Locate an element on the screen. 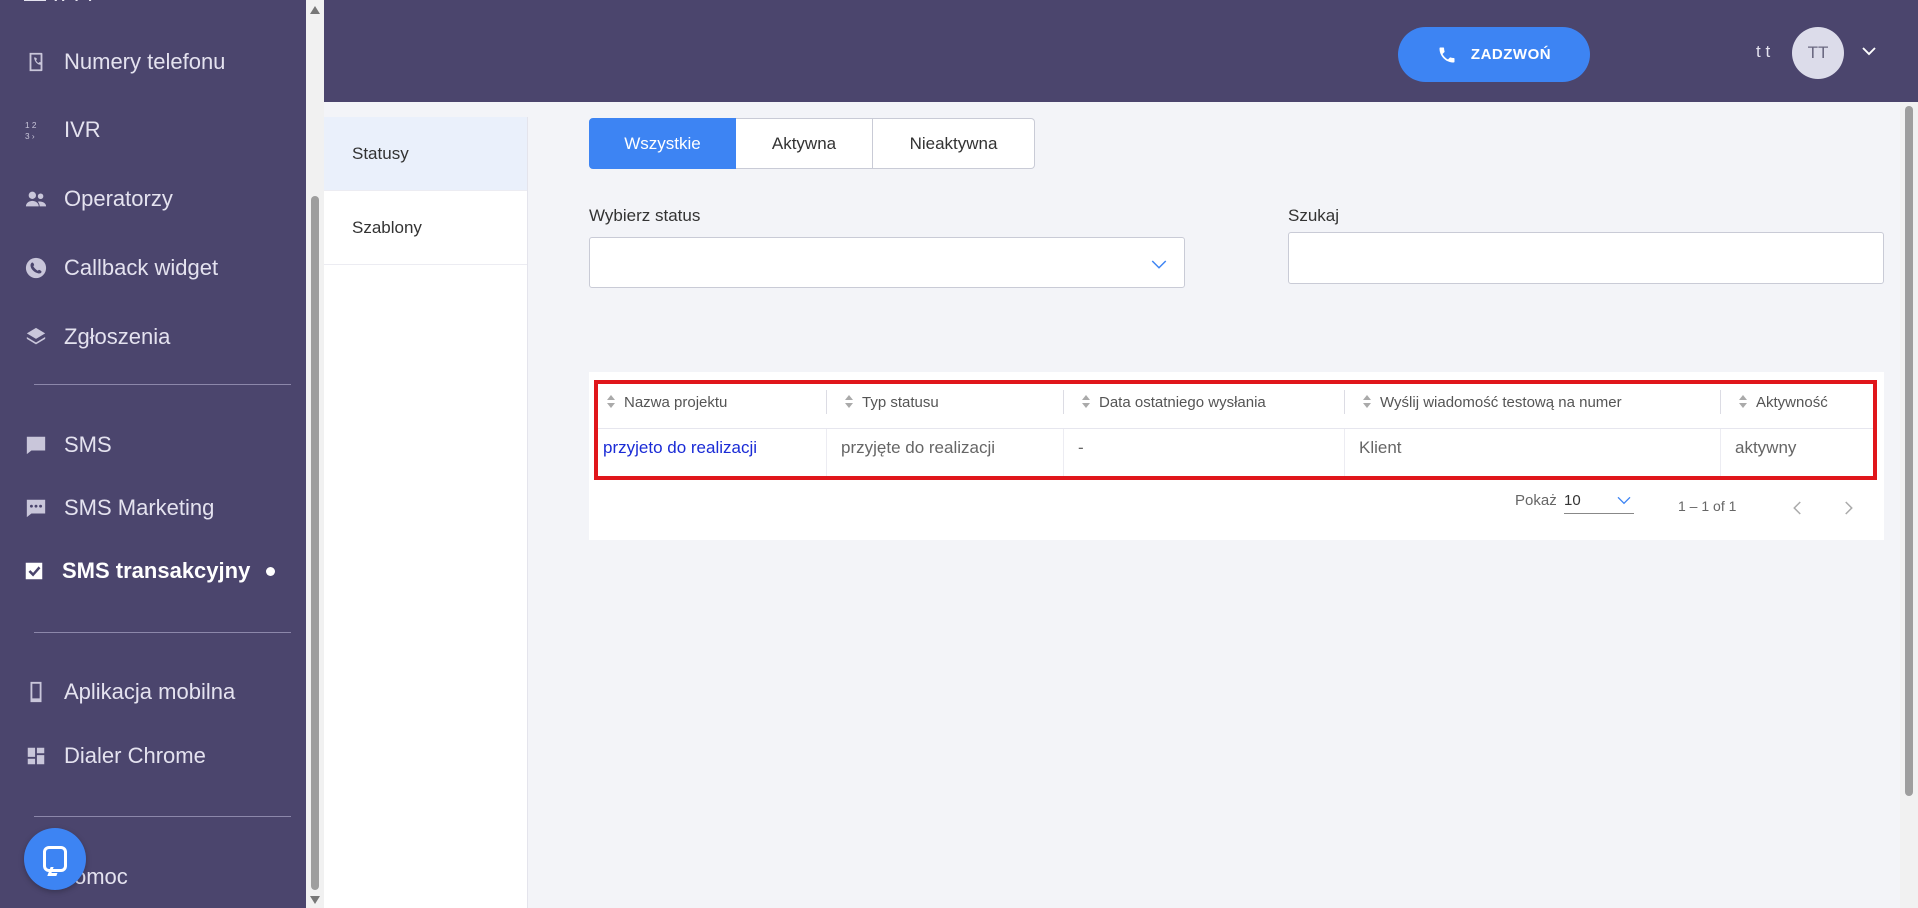 The image size is (1918, 908). sidebar-scrollbar is located at coordinates (315, 454).